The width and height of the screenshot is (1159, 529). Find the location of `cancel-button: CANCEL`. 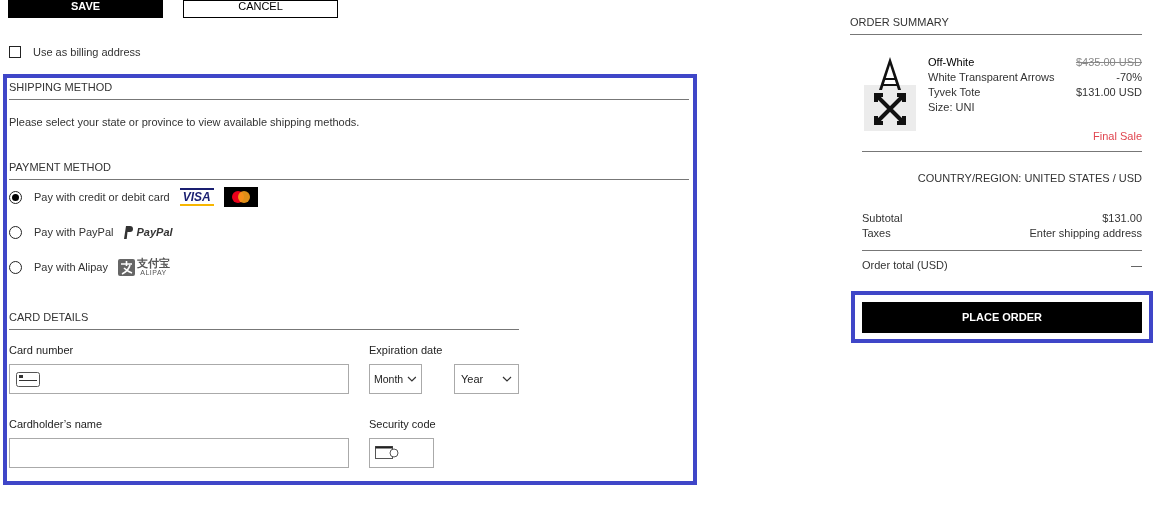

cancel-button: CANCEL is located at coordinates (260, 9).